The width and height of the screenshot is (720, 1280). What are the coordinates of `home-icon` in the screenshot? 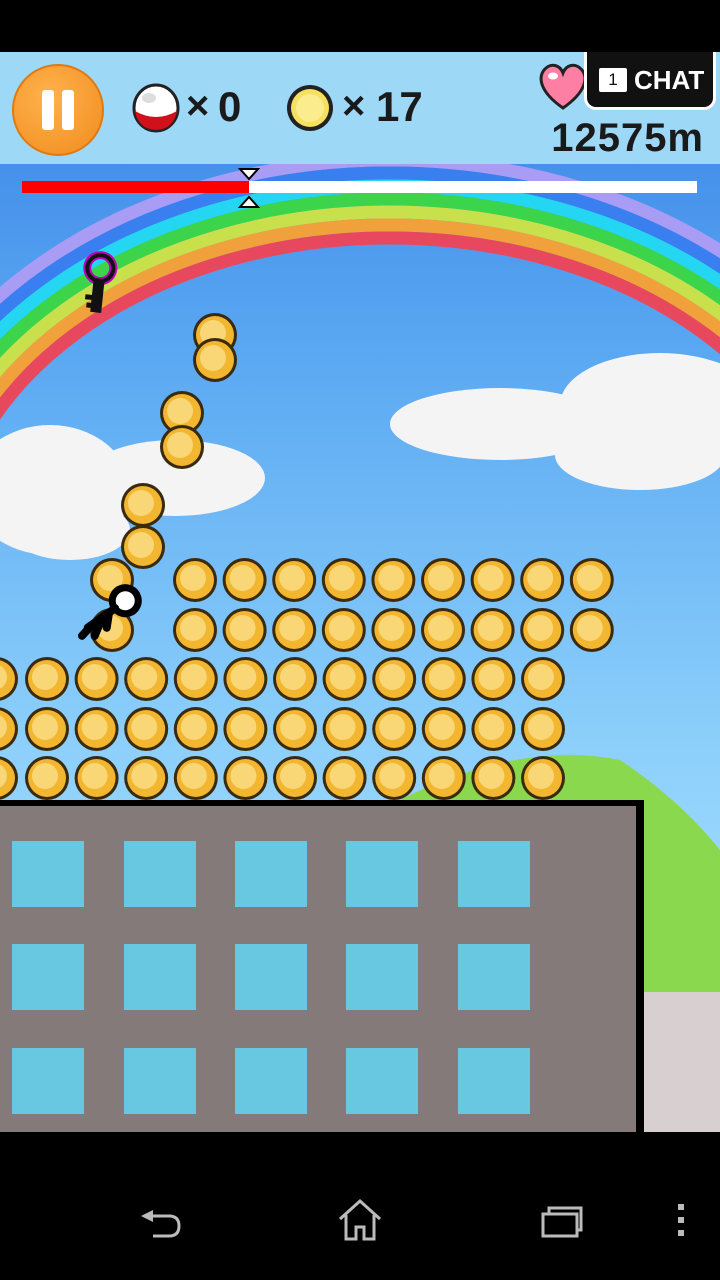 It's located at (360, 1219).